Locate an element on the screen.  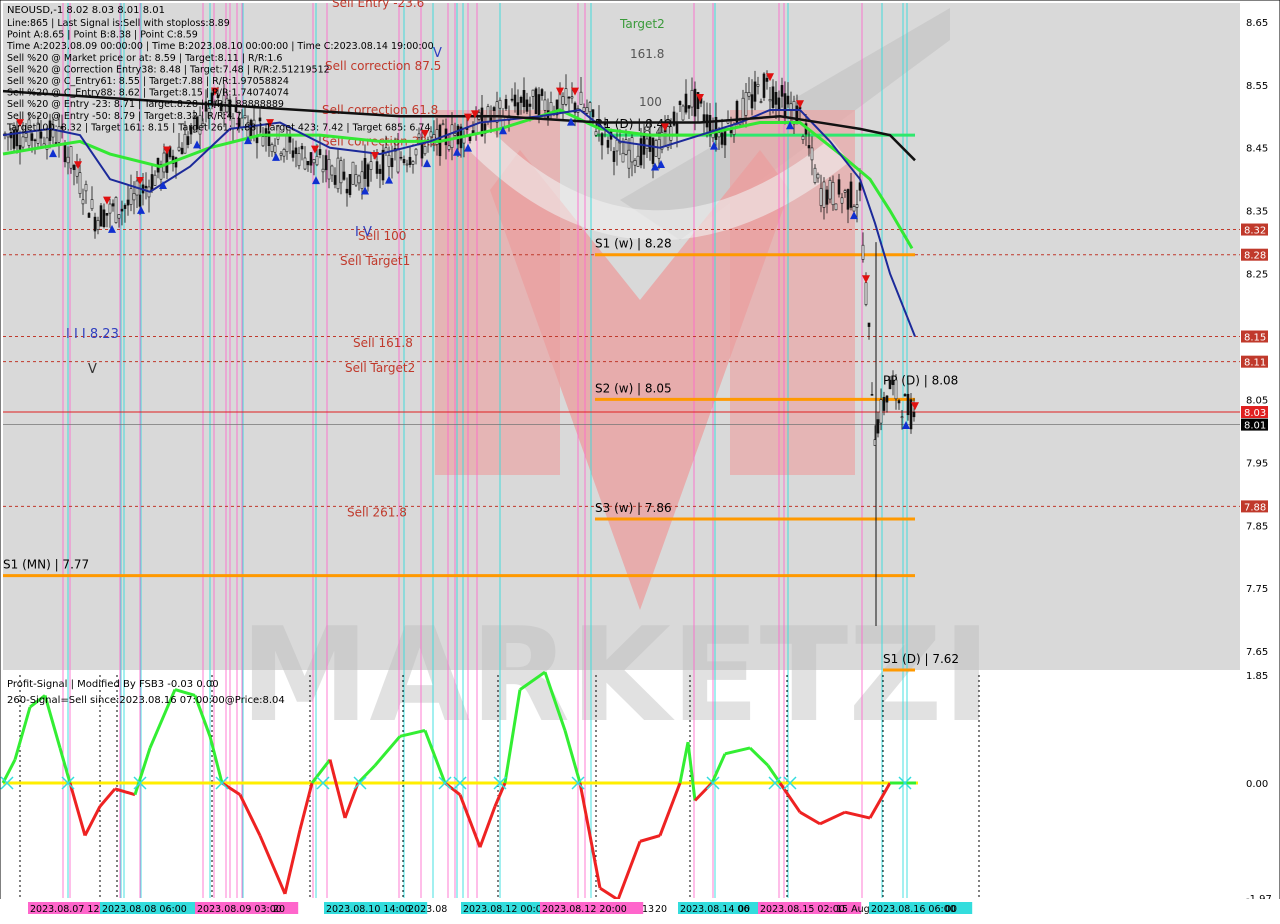
fib-label: Sell Target1 is located at coordinates (375, 261).